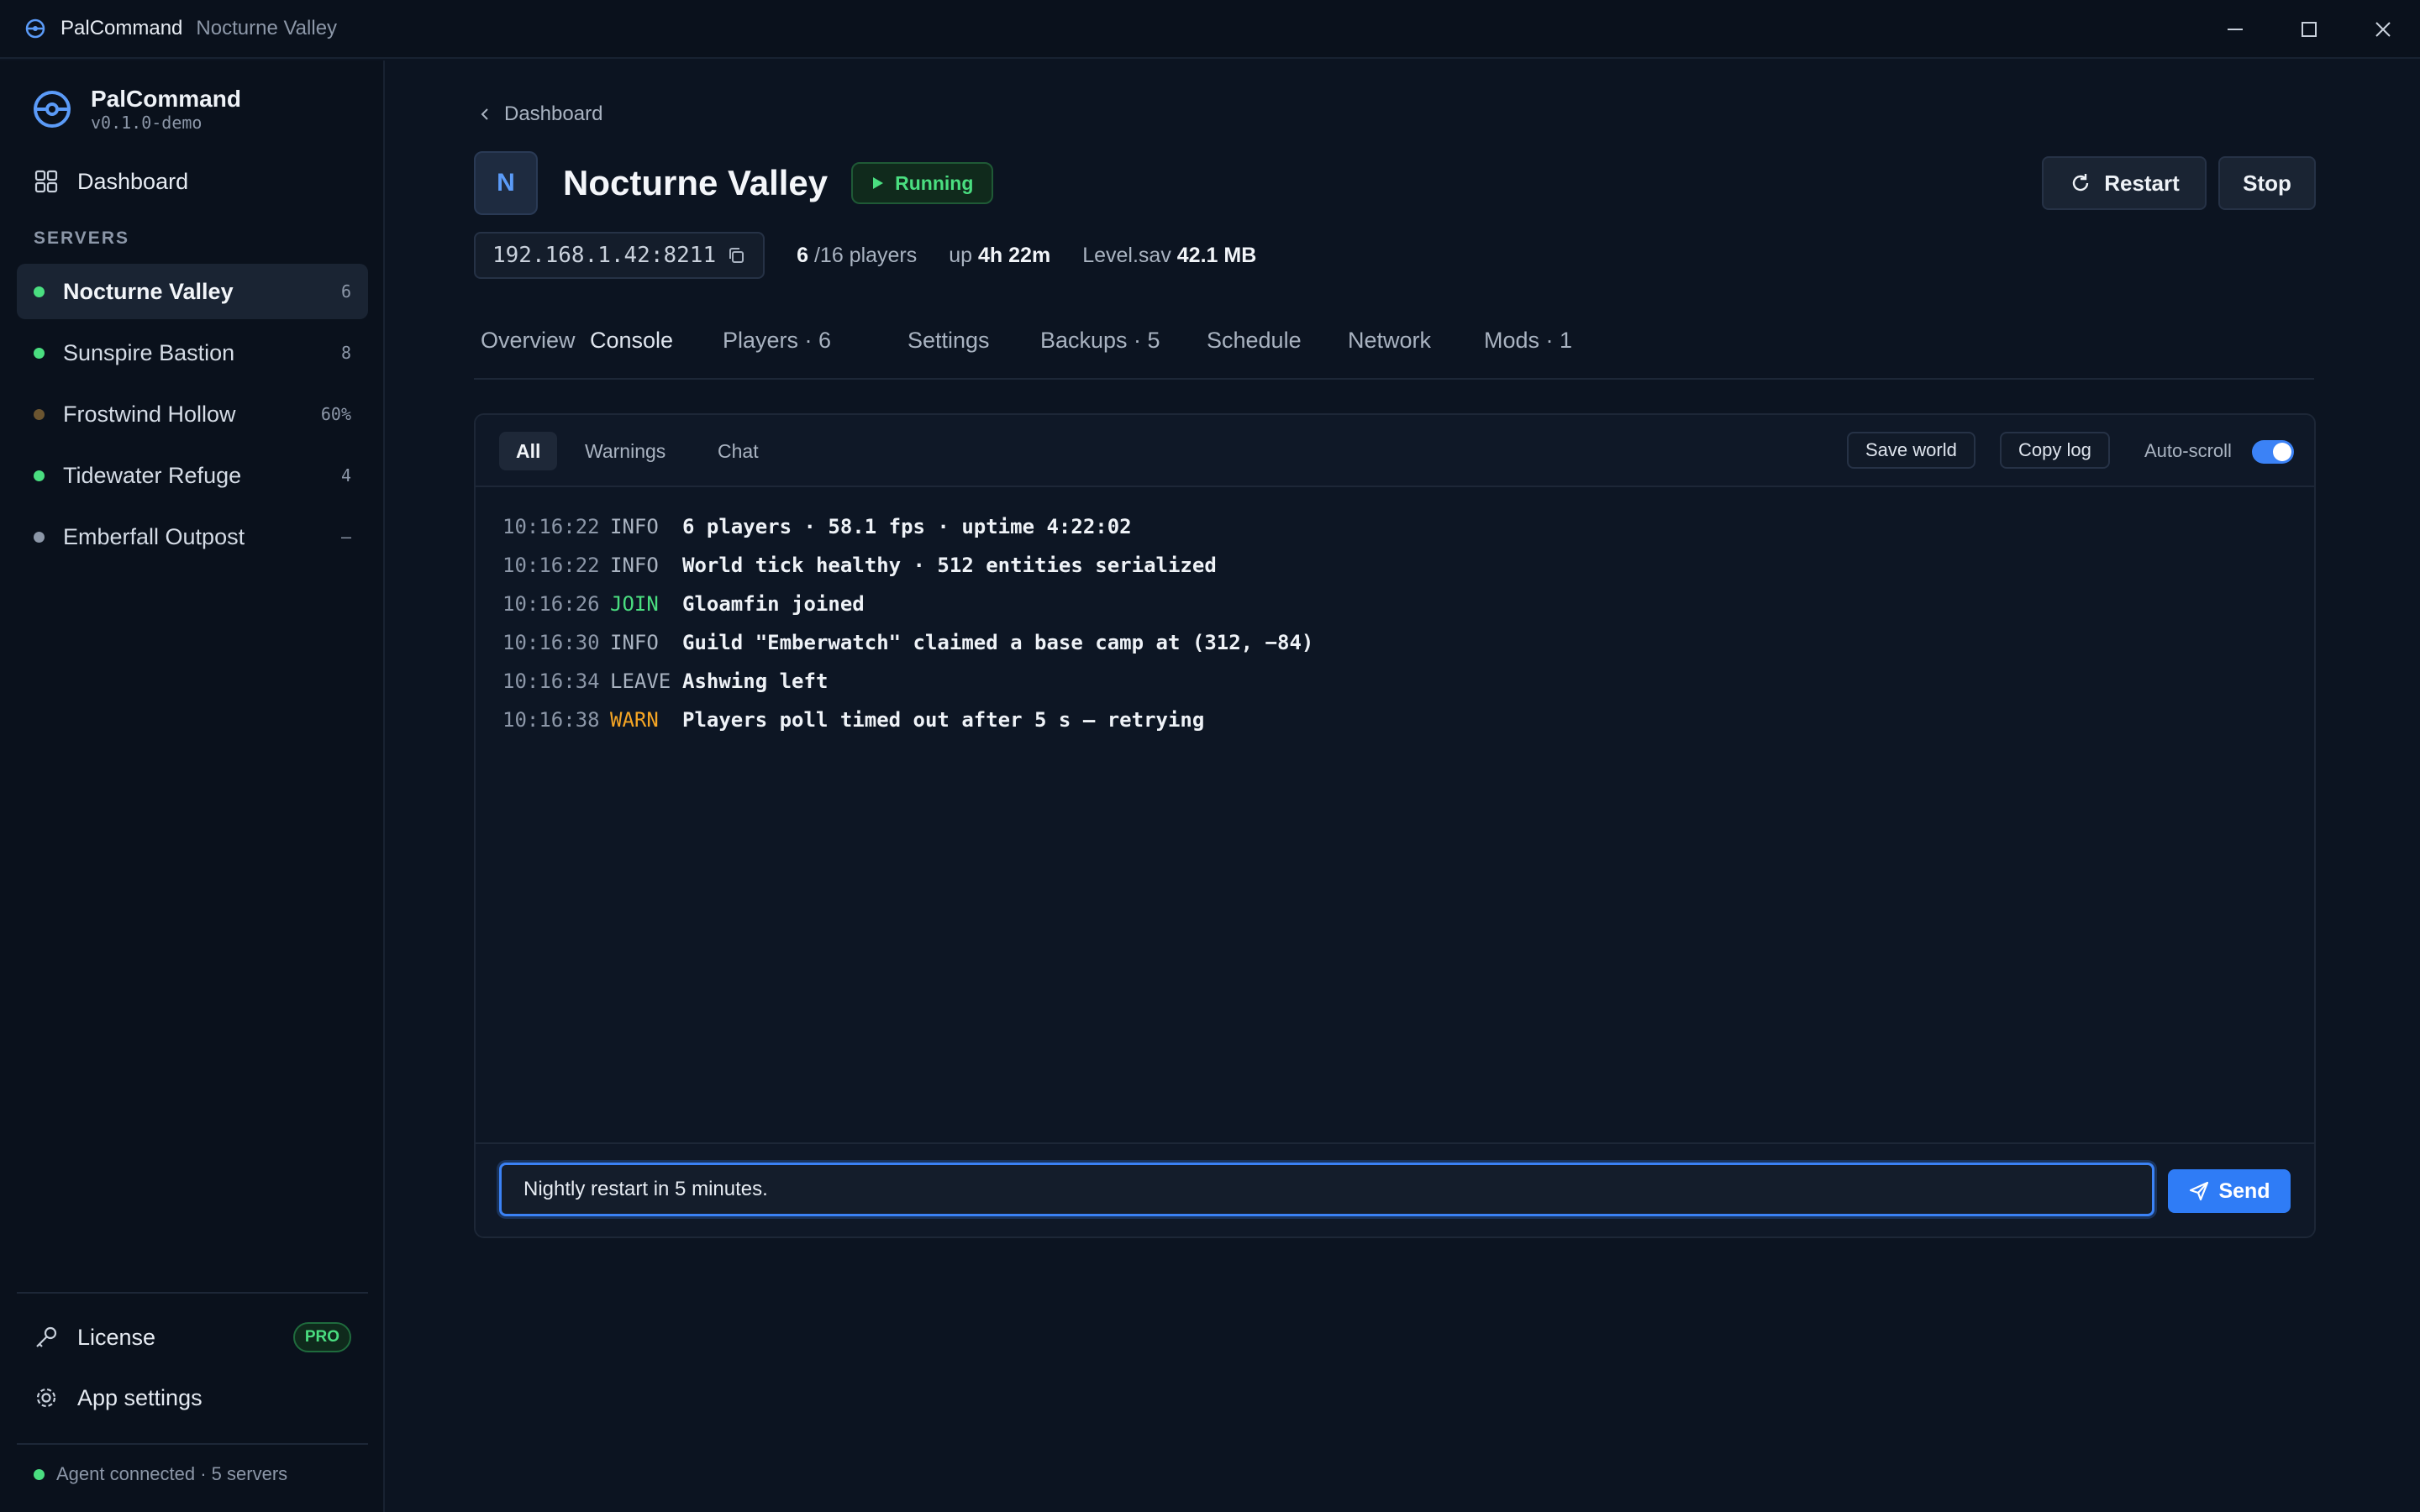 Image resolution: width=2420 pixels, height=1512 pixels. What do you see at coordinates (149, 352) in the screenshot?
I see `server-name: Sunspire Bastion` at bounding box center [149, 352].